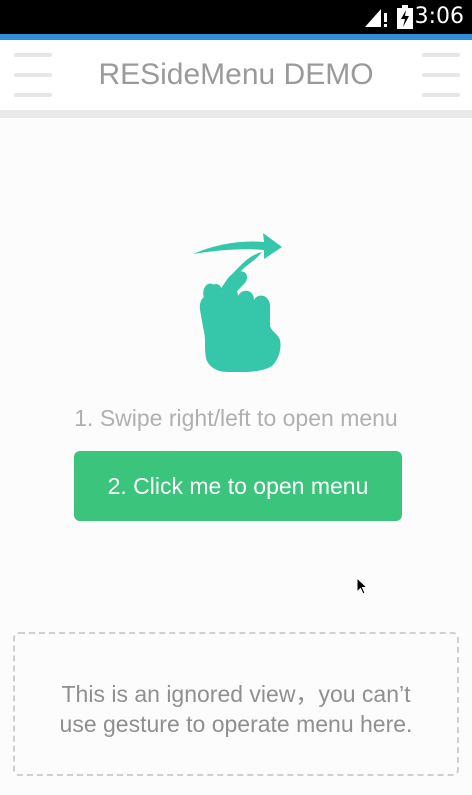 The width and height of the screenshot is (472, 795). Describe the element at coordinates (236, 418) in the screenshot. I see `swipe-instruction: 1. Swipe right/left to open menu` at that location.